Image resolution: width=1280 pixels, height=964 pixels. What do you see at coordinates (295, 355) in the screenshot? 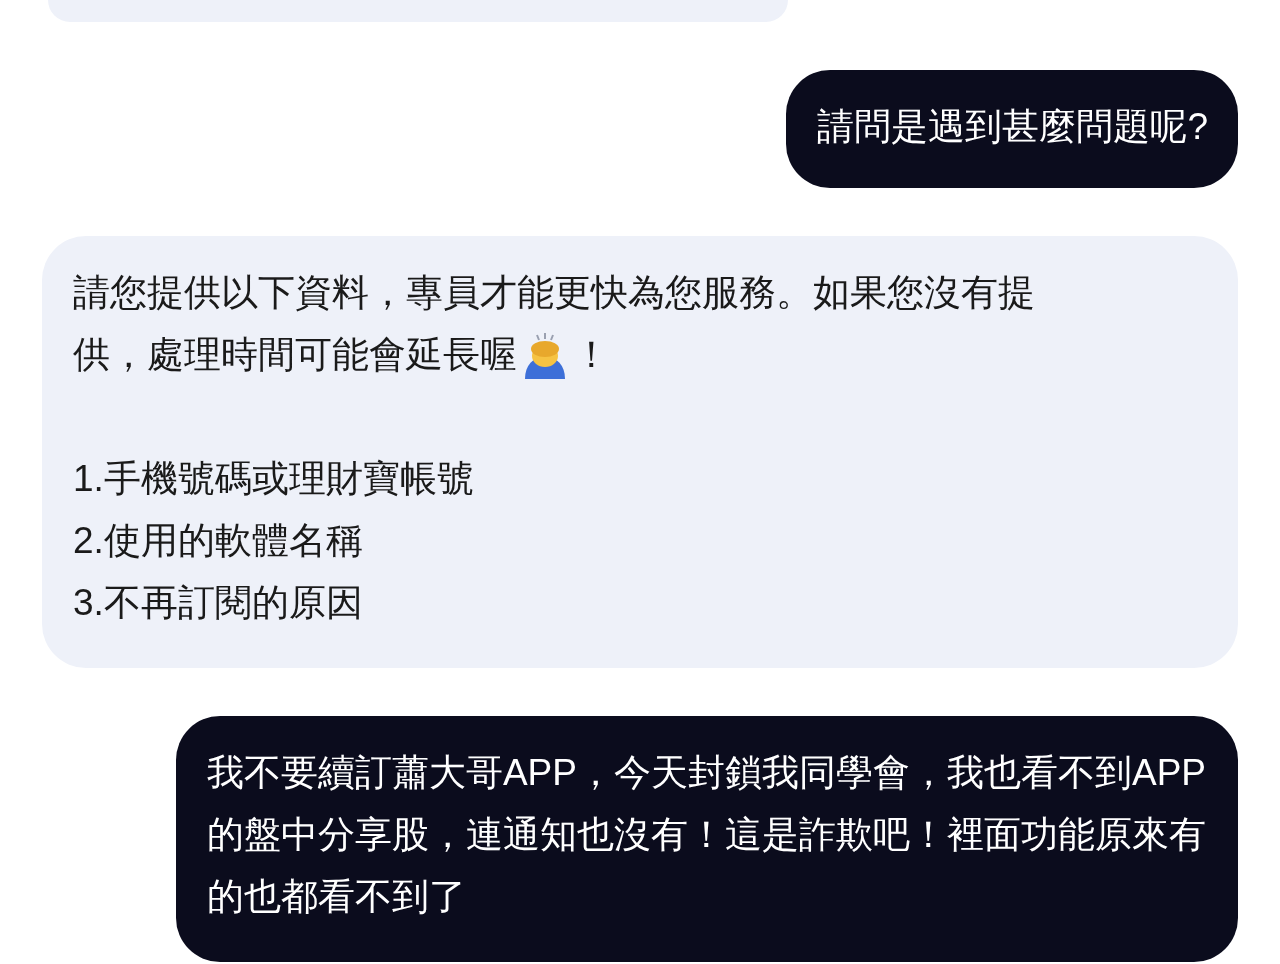
I see `message-text: 供，處理時間可能會延長喔` at bounding box center [295, 355].